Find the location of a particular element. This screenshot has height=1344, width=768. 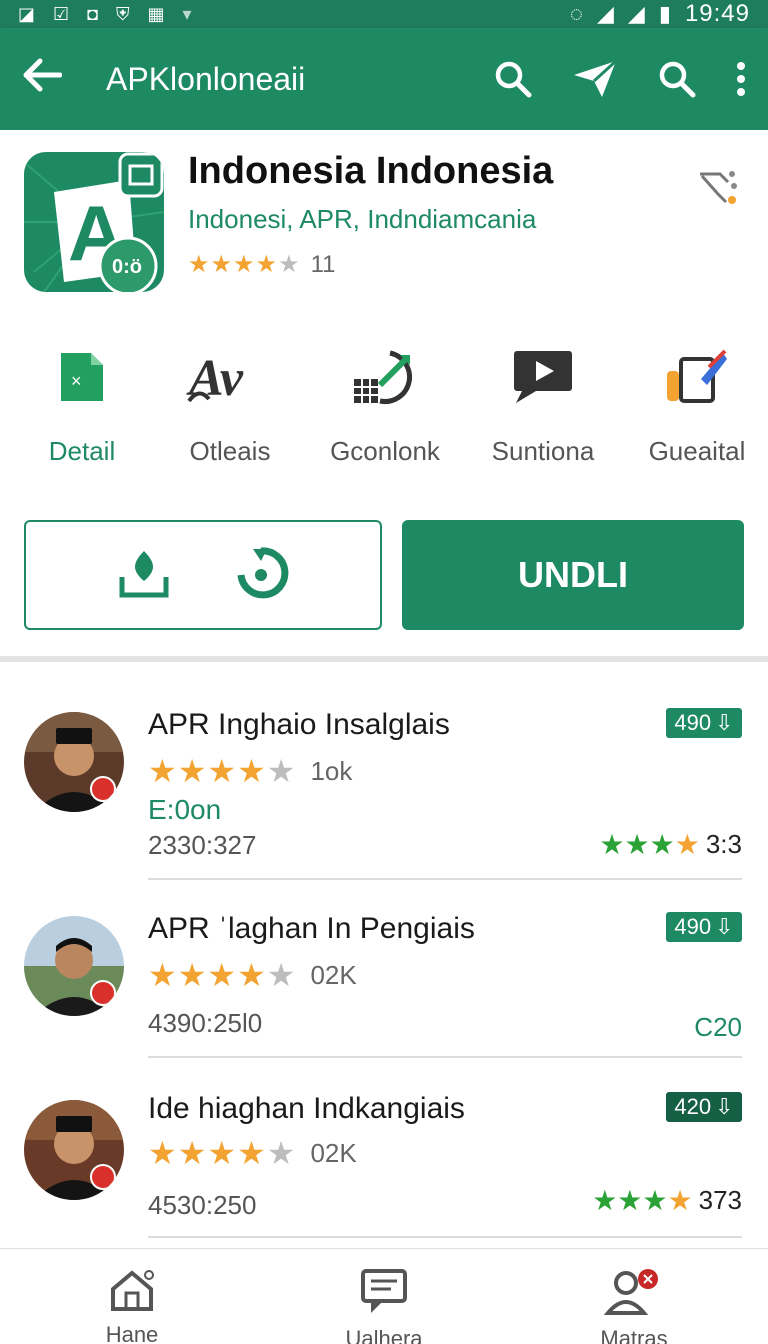

app-icon-badge-text: 0:ö is located at coordinates (127, 267).